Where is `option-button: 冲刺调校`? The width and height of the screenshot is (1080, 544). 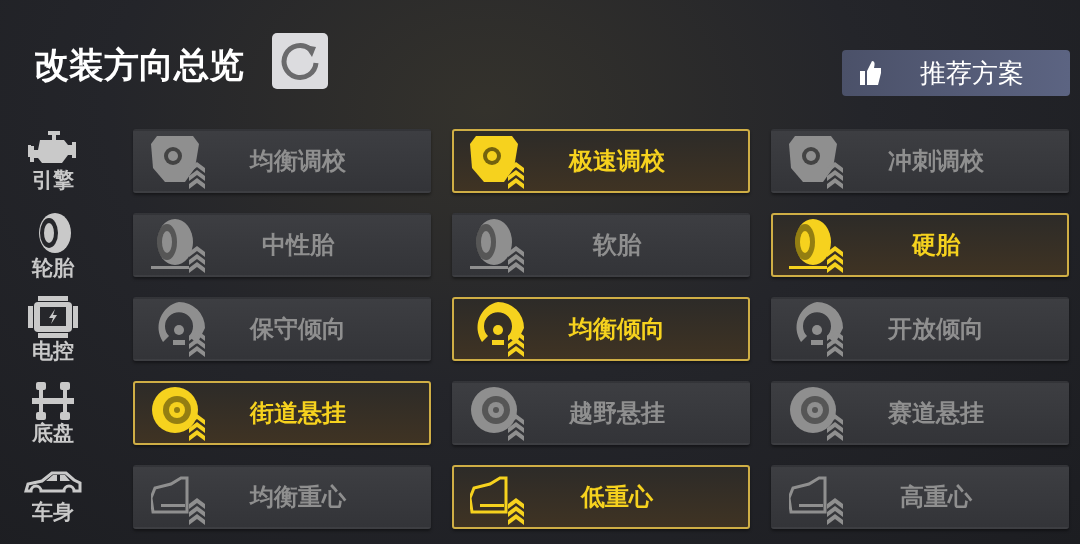
option-button: 冲刺调校 is located at coordinates (920, 161).